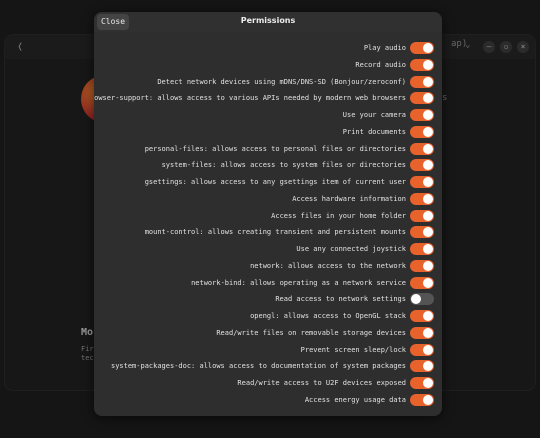 The height and width of the screenshot is (438, 540). What do you see at coordinates (340, 299) in the screenshot?
I see `permission-label: Read access to network settings` at bounding box center [340, 299].